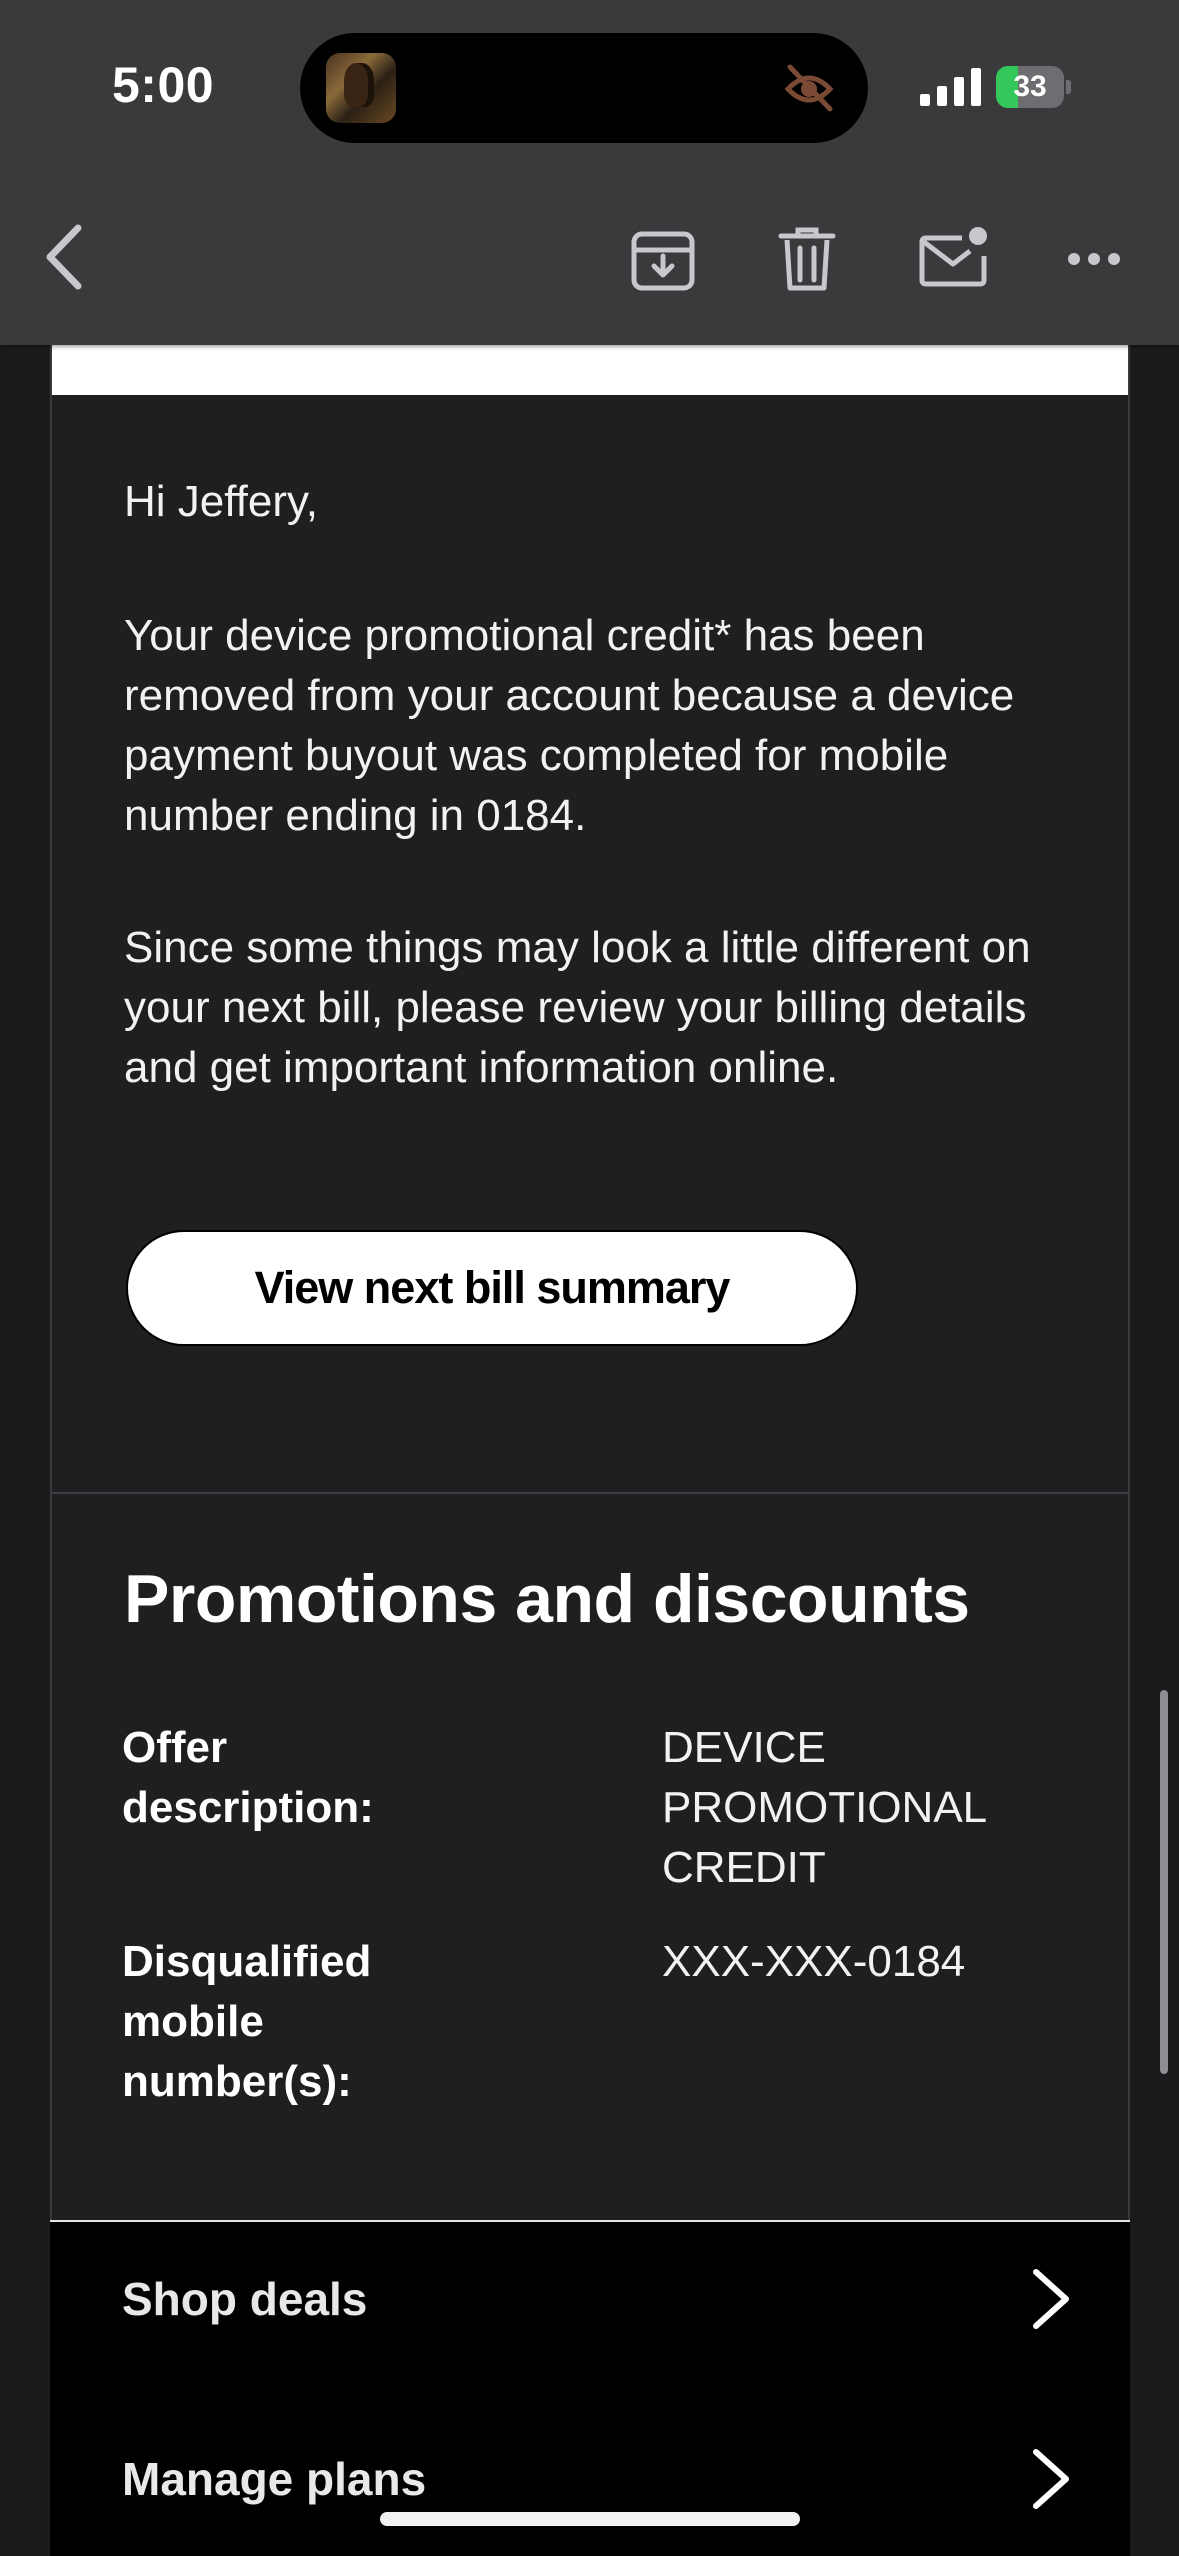 The image size is (1179, 2556). Describe the element at coordinates (663, 260) in the screenshot. I see `archive-icon` at that location.